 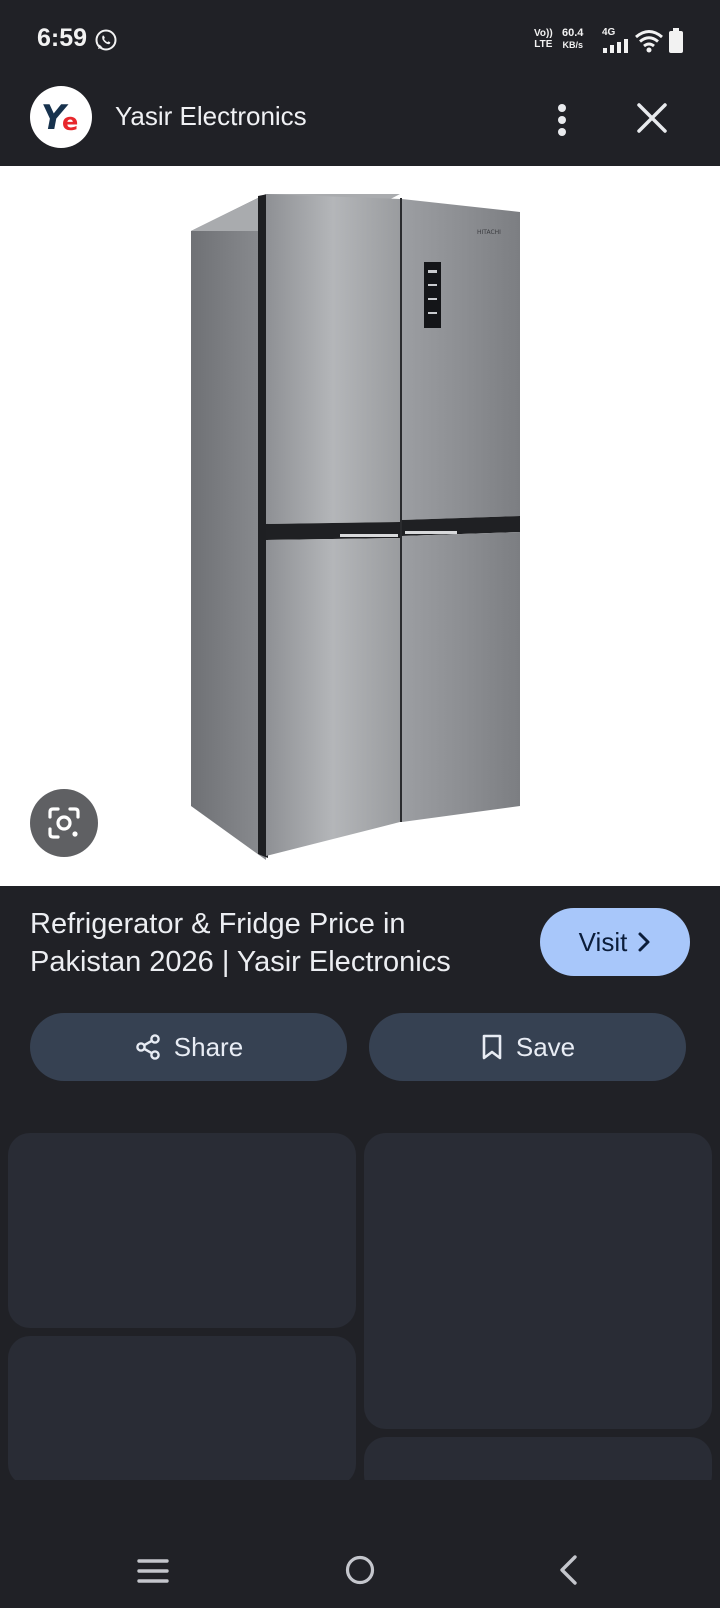 What do you see at coordinates (62, 38) in the screenshot?
I see `status-time: 6:59` at bounding box center [62, 38].